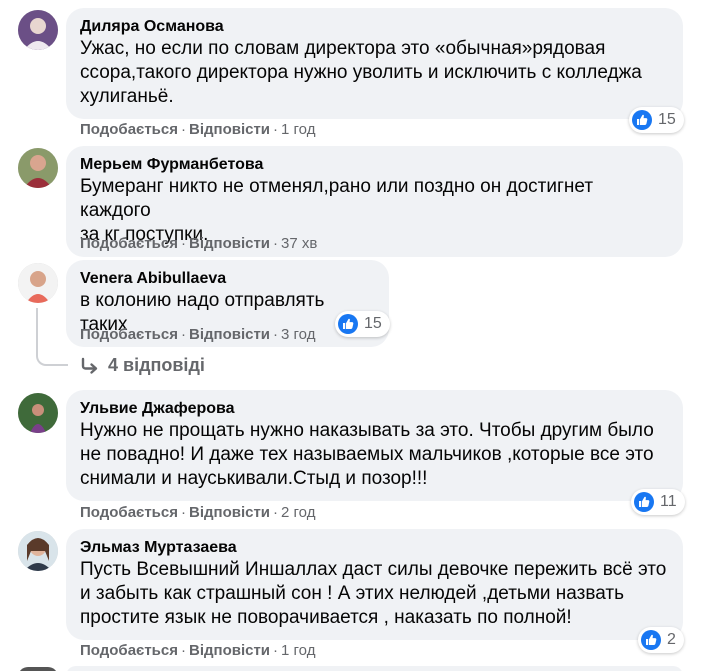 The height and width of the screenshot is (671, 715). Describe the element at coordinates (374, 668) in the screenshot. I see `next-comment-bubble-edge` at that location.